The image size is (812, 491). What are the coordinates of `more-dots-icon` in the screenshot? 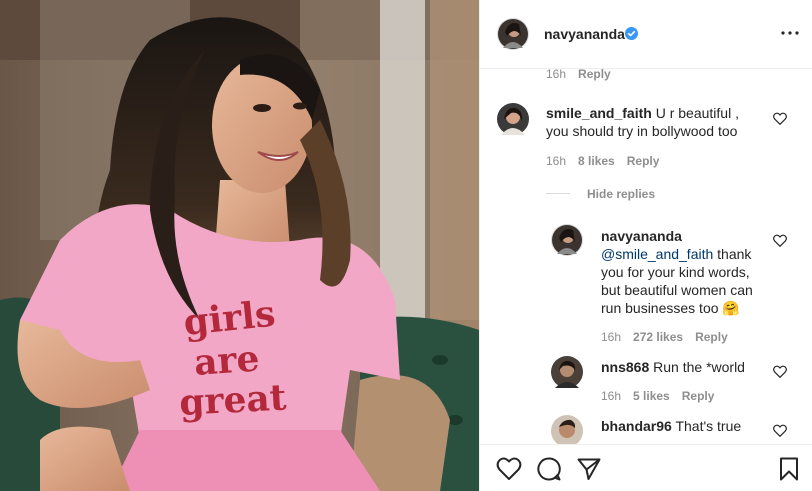 It's located at (790, 33).